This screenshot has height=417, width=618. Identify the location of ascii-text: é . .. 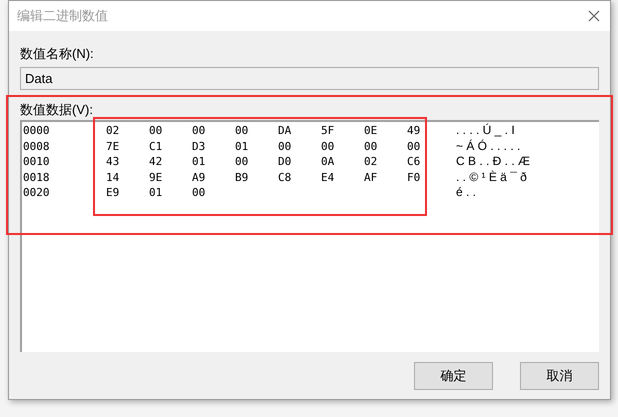
(466, 192).